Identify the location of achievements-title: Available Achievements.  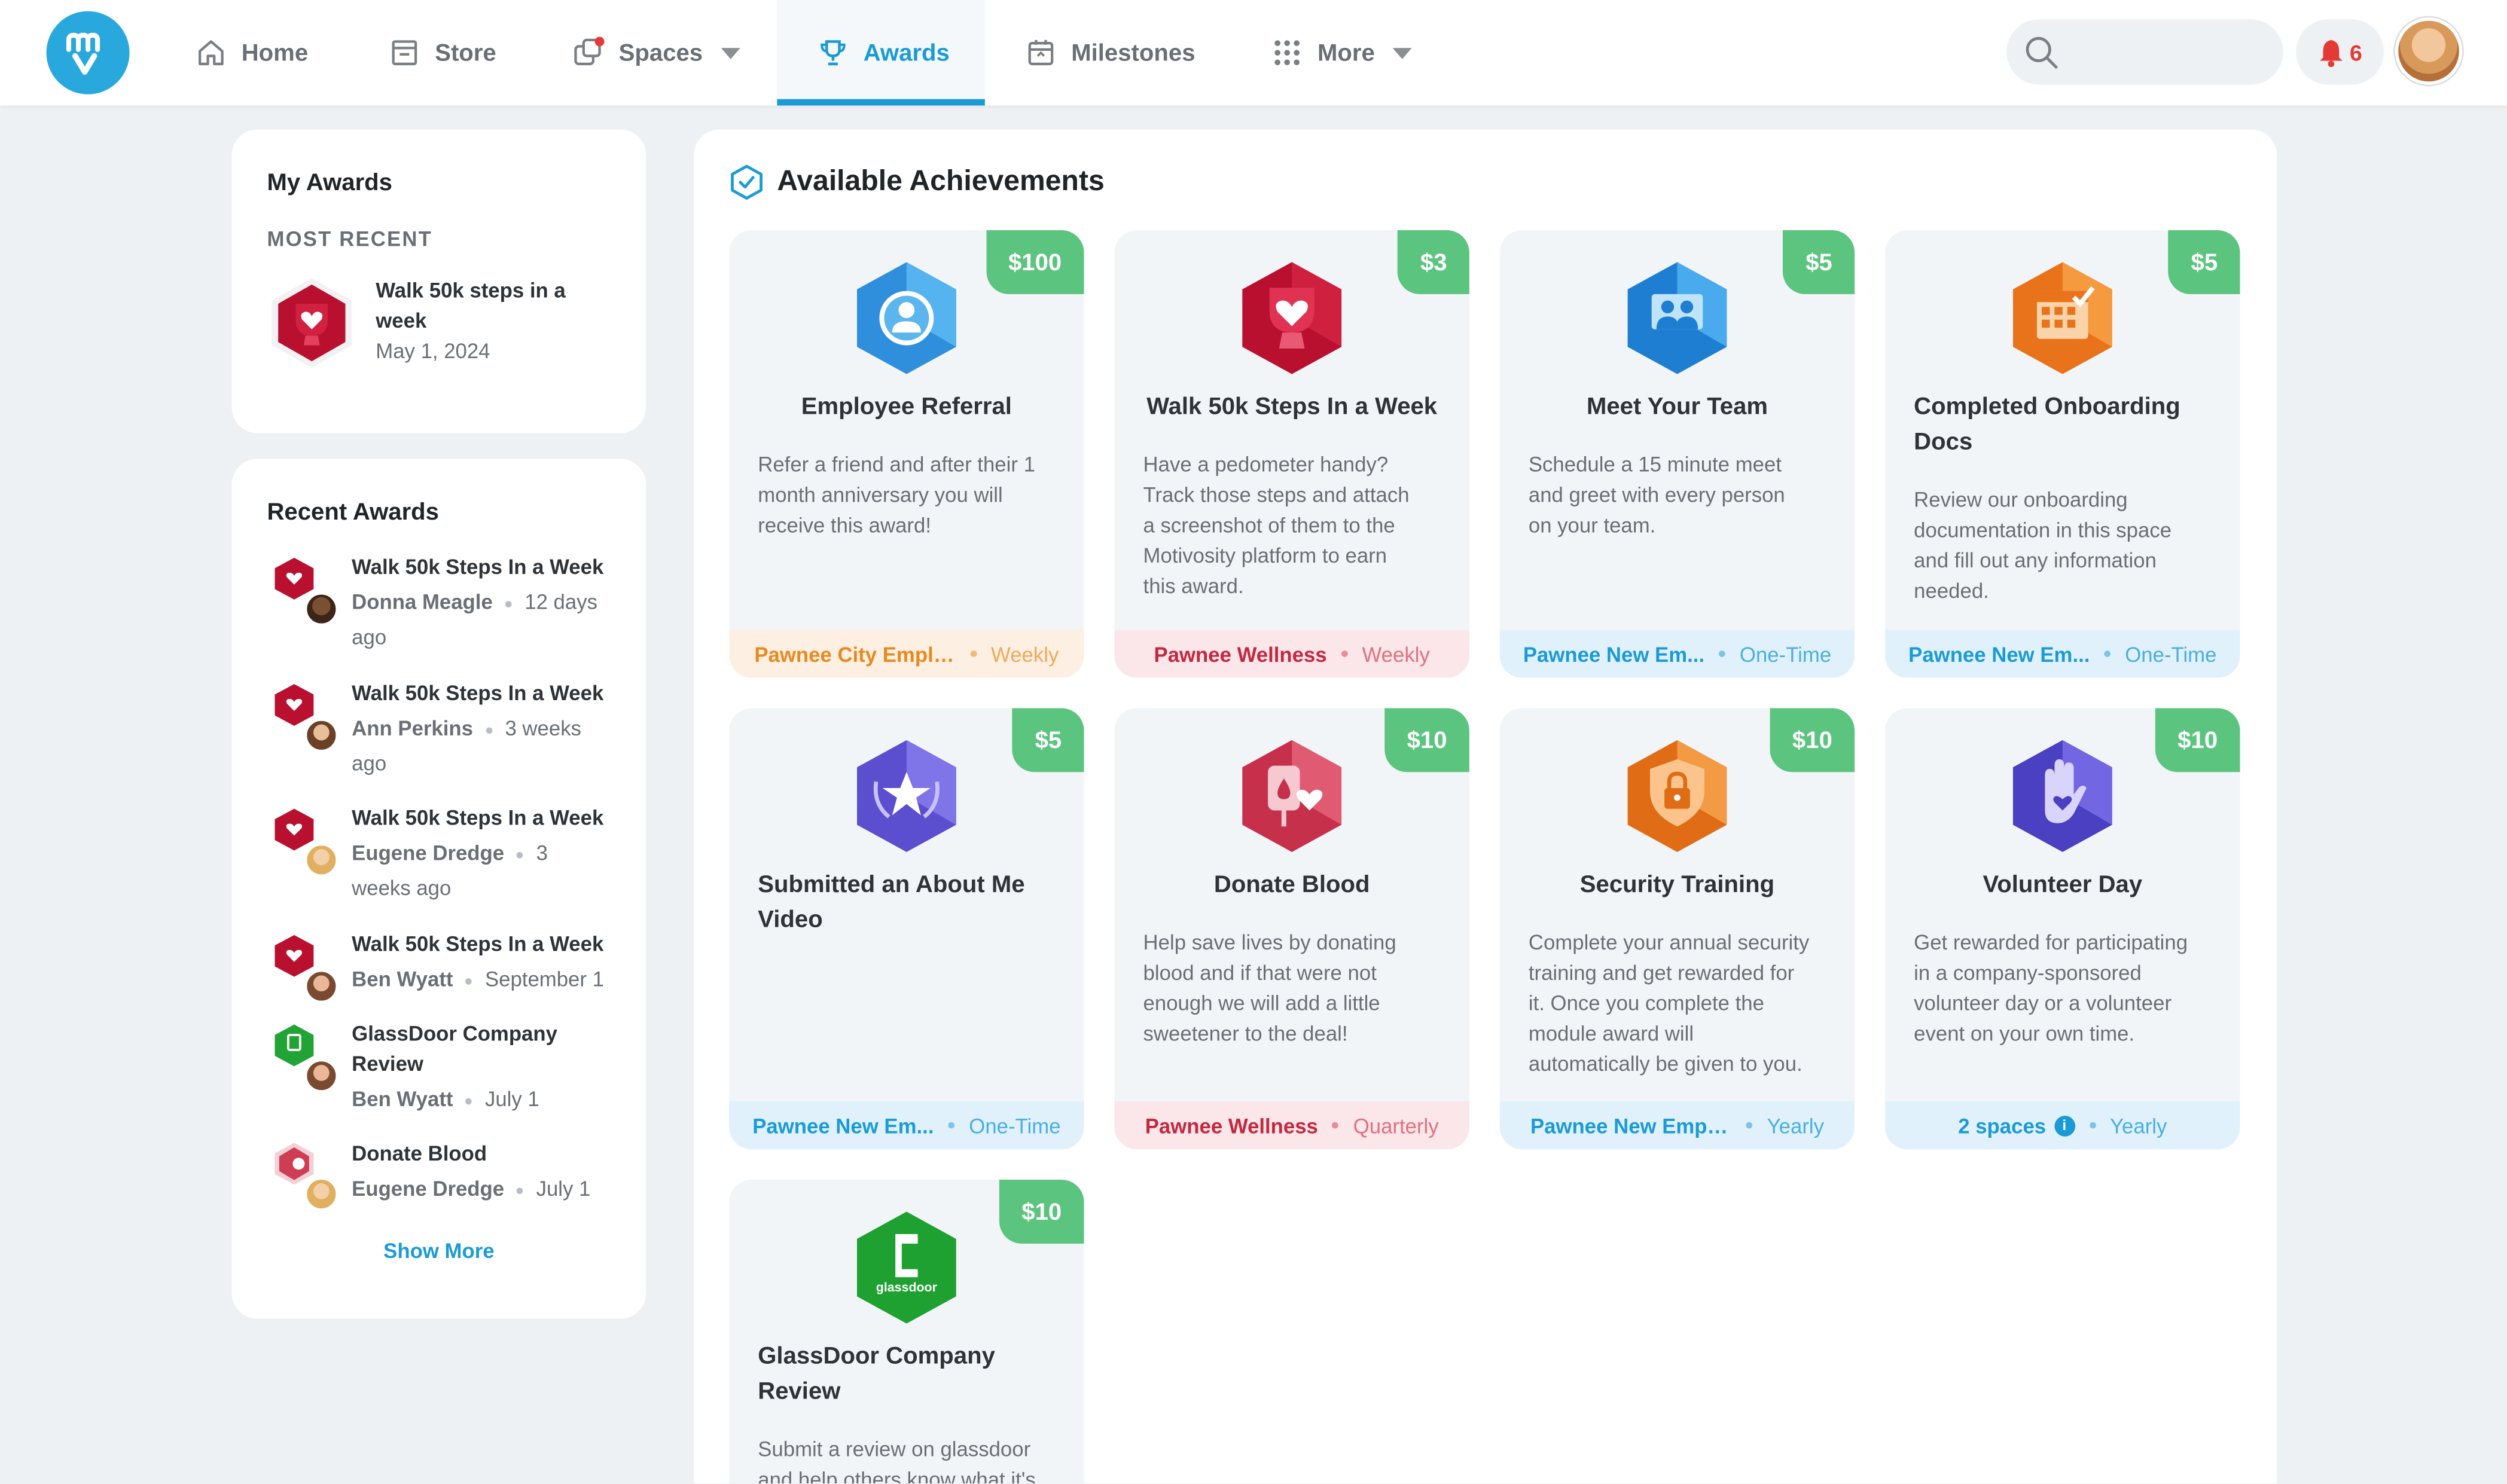
(941, 180).